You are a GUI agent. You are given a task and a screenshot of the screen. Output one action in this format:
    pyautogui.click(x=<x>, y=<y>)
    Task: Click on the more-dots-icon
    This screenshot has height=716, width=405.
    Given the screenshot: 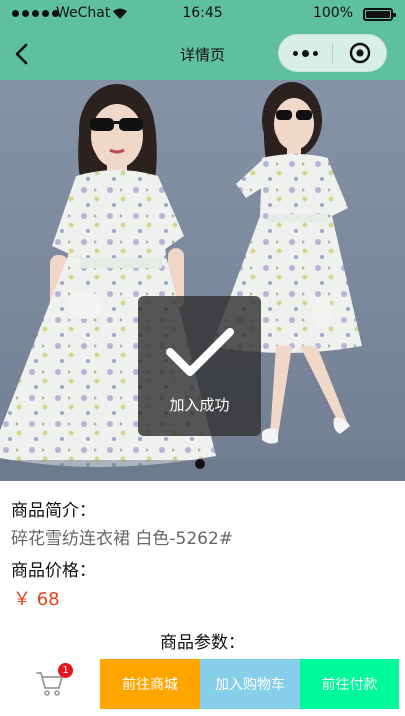 What is the action you would take?
    pyautogui.click(x=305, y=53)
    